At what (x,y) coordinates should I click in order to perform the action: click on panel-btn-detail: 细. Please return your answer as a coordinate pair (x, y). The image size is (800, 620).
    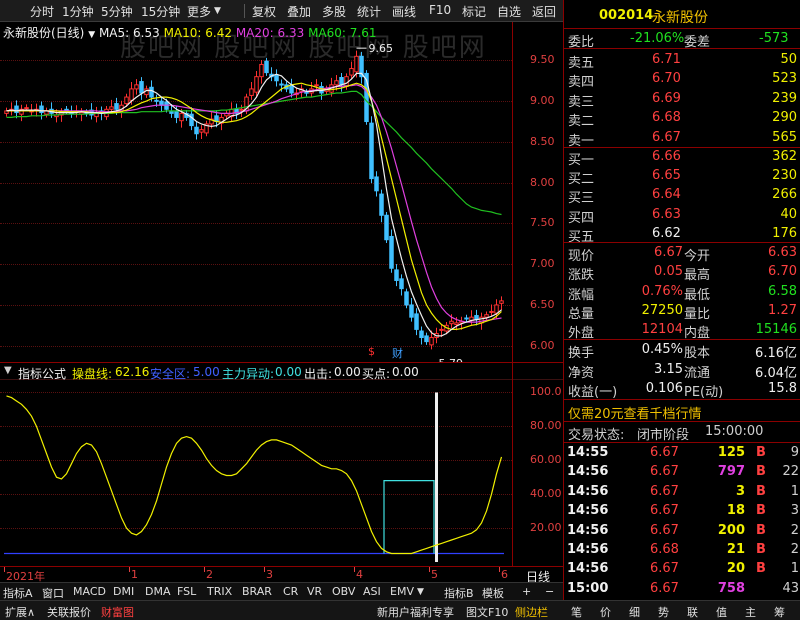
    Looking at the image, I should click on (634, 612).